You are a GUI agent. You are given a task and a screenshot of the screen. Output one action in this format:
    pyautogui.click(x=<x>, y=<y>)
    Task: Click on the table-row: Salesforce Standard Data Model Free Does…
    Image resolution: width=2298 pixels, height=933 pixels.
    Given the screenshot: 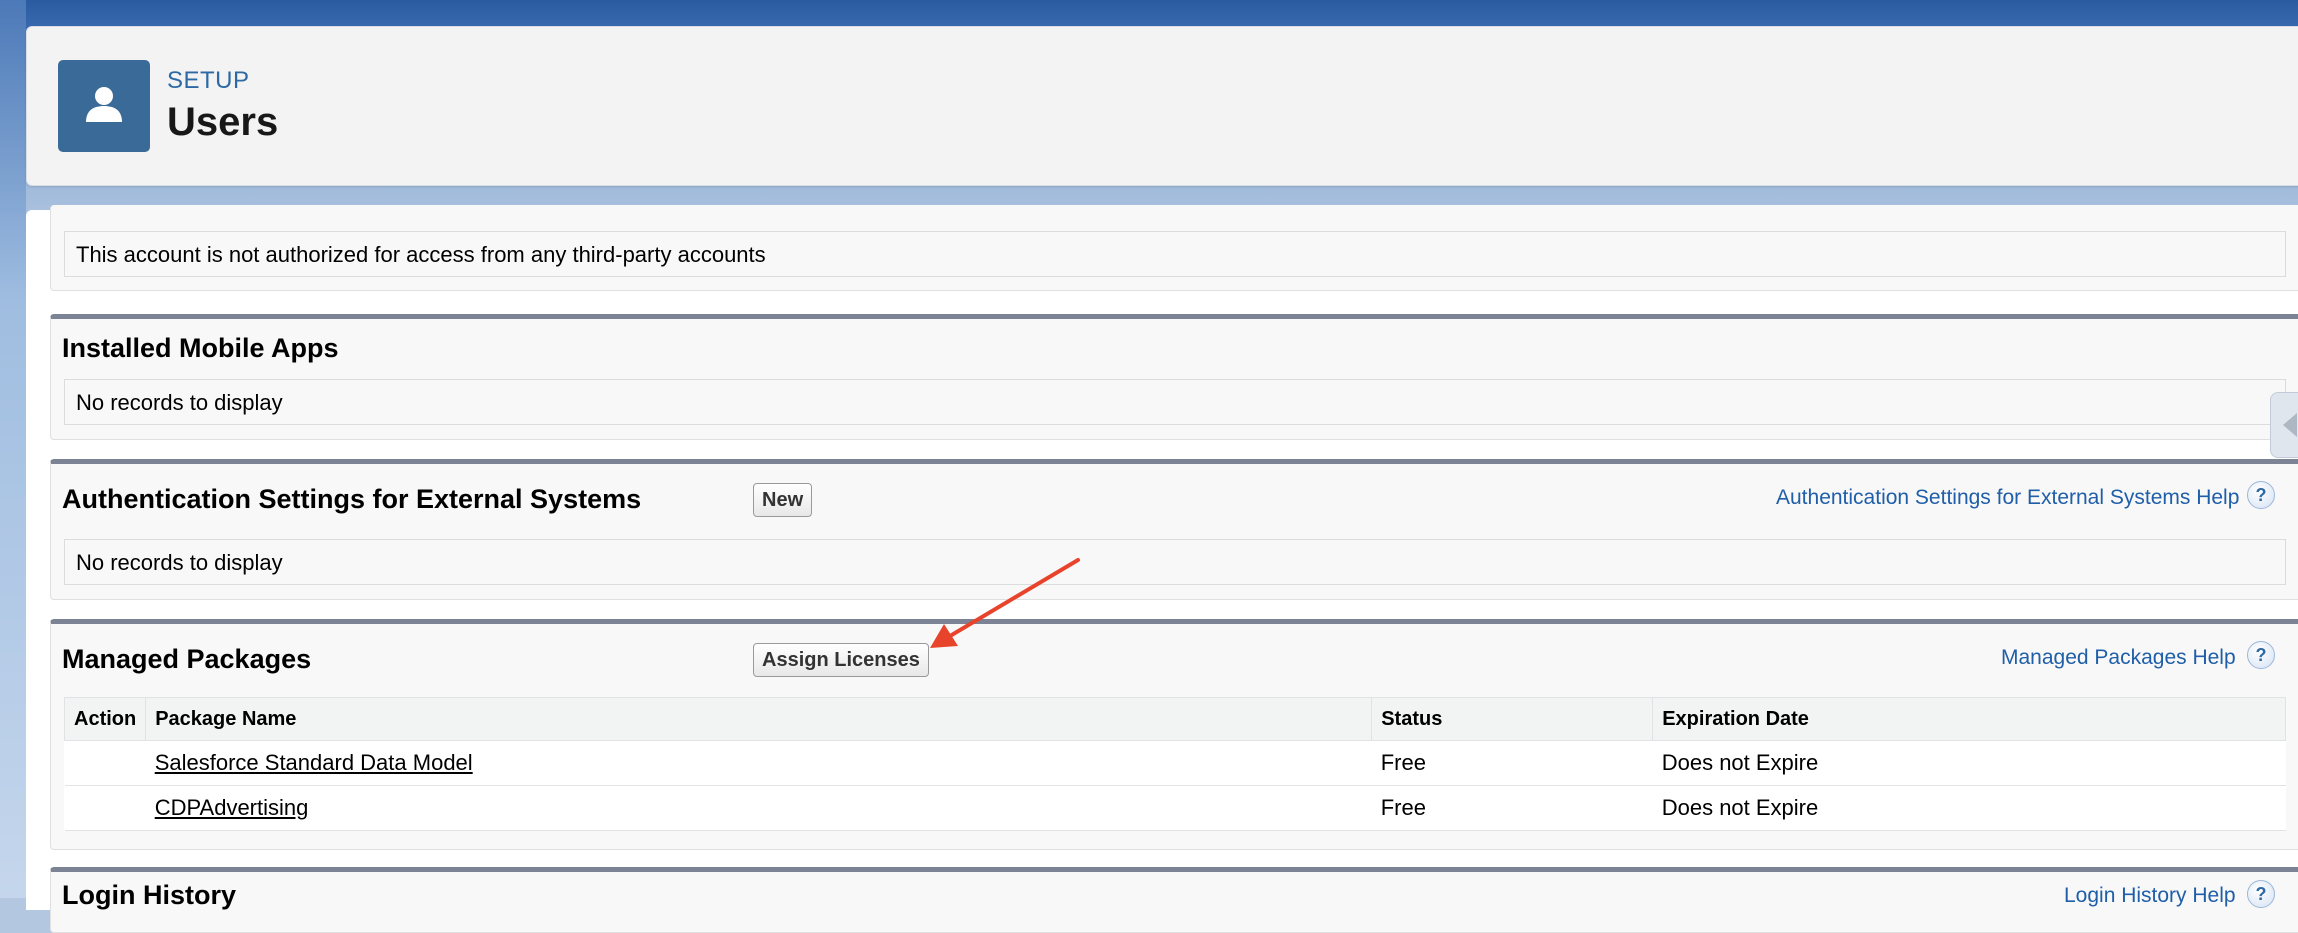 What is the action you would take?
    pyautogui.click(x=1175, y=763)
    